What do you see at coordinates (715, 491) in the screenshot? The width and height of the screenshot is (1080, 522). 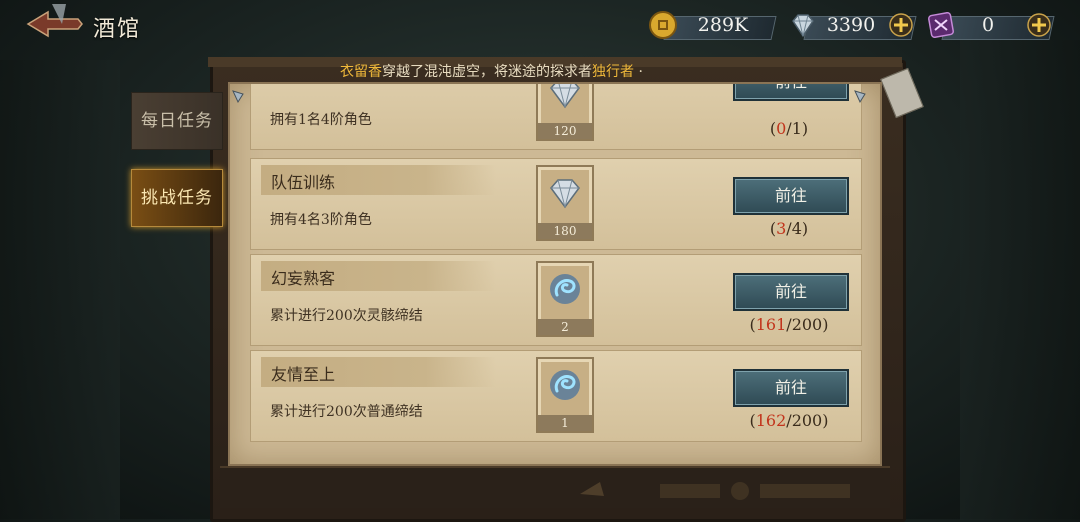 I see `footer-ornament-icon` at bounding box center [715, 491].